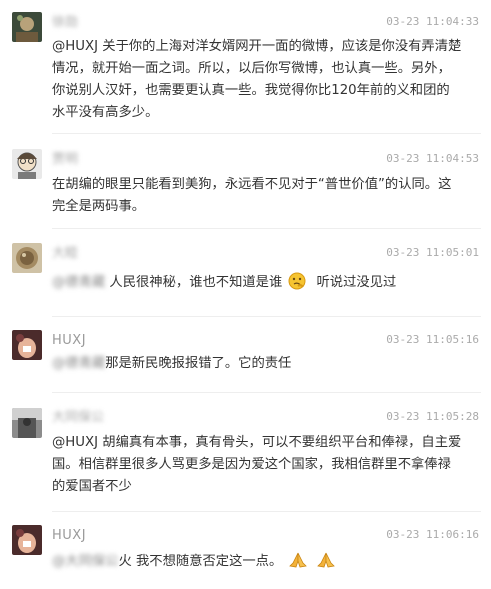 This screenshot has height=589, width=491. What do you see at coordinates (432, 252) in the screenshot?
I see `timestamp: 03-23 11:05:01` at bounding box center [432, 252].